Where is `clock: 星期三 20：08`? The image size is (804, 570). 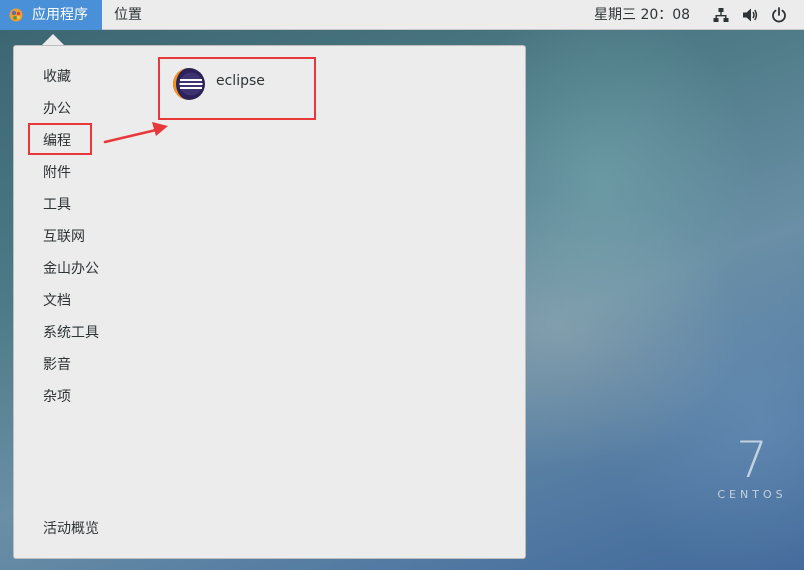 clock: 星期三 20：08 is located at coordinates (642, 15).